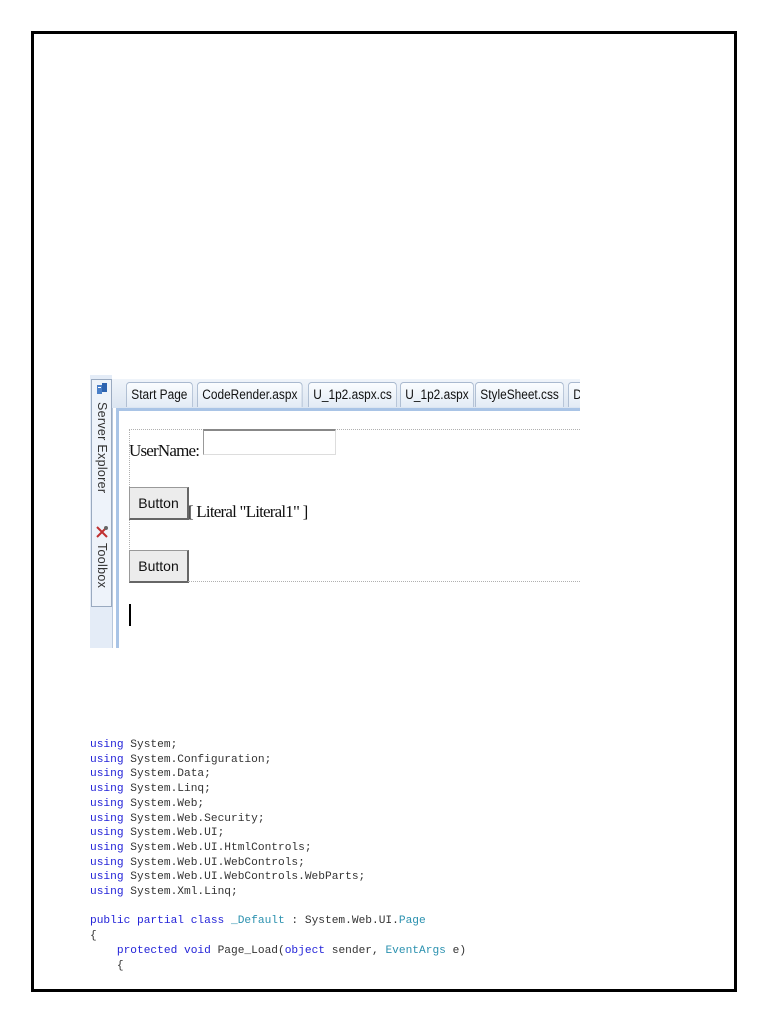 The width and height of the screenshot is (768, 1024). What do you see at coordinates (159, 566) in the screenshot?
I see `button-2: Button` at bounding box center [159, 566].